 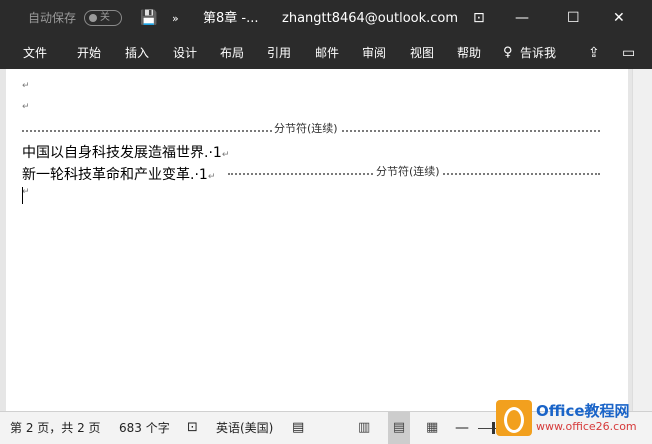 I want to click on word-count: 683 个字, so click(x=144, y=428).